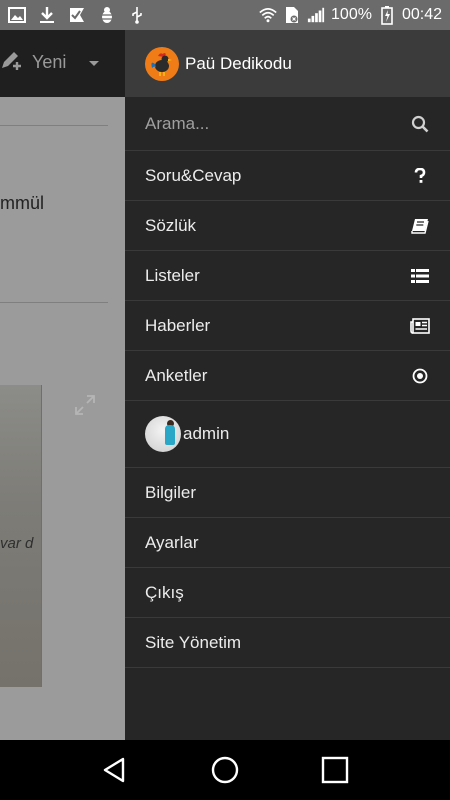  Describe the element at coordinates (287, 276) in the screenshot. I see `menu-item-listeler: Listeler` at that location.